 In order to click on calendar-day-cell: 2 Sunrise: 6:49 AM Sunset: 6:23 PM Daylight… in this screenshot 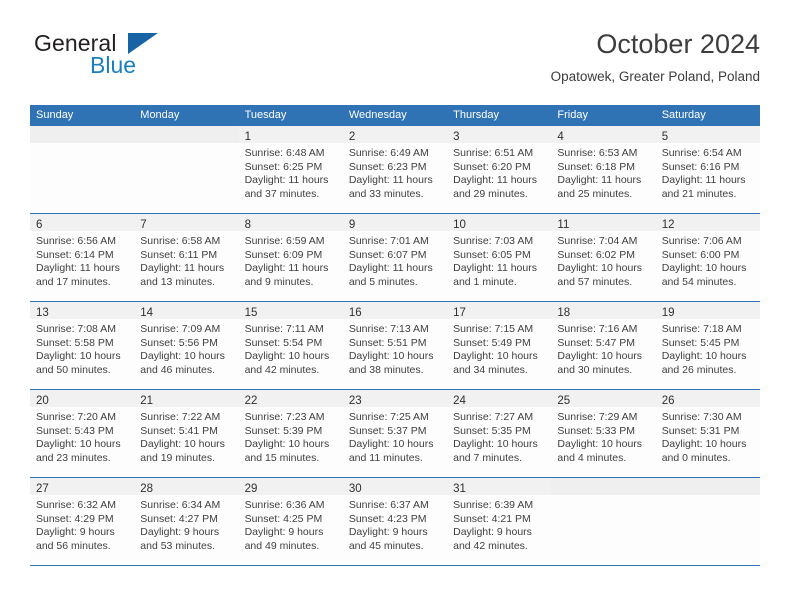, I will do `click(395, 169)`.